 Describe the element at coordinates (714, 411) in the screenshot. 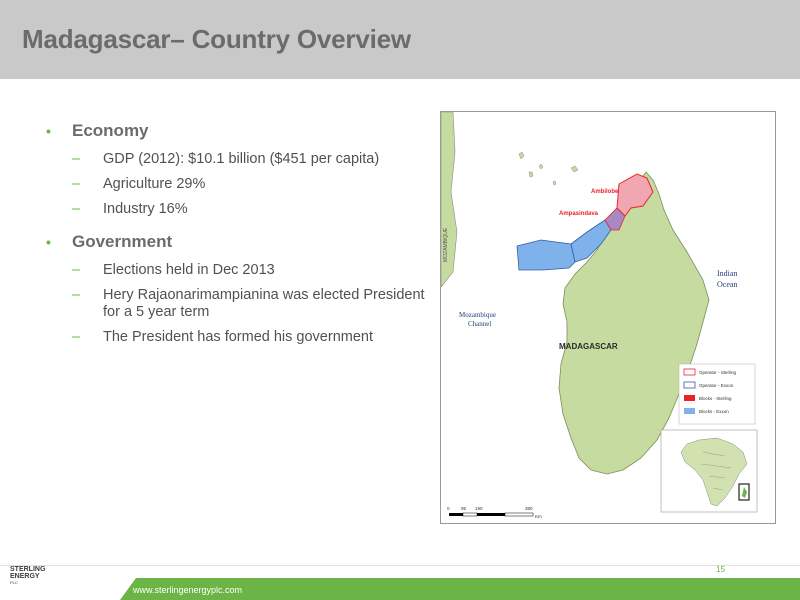

I see `legend-label: Blocks - Exxon` at that location.